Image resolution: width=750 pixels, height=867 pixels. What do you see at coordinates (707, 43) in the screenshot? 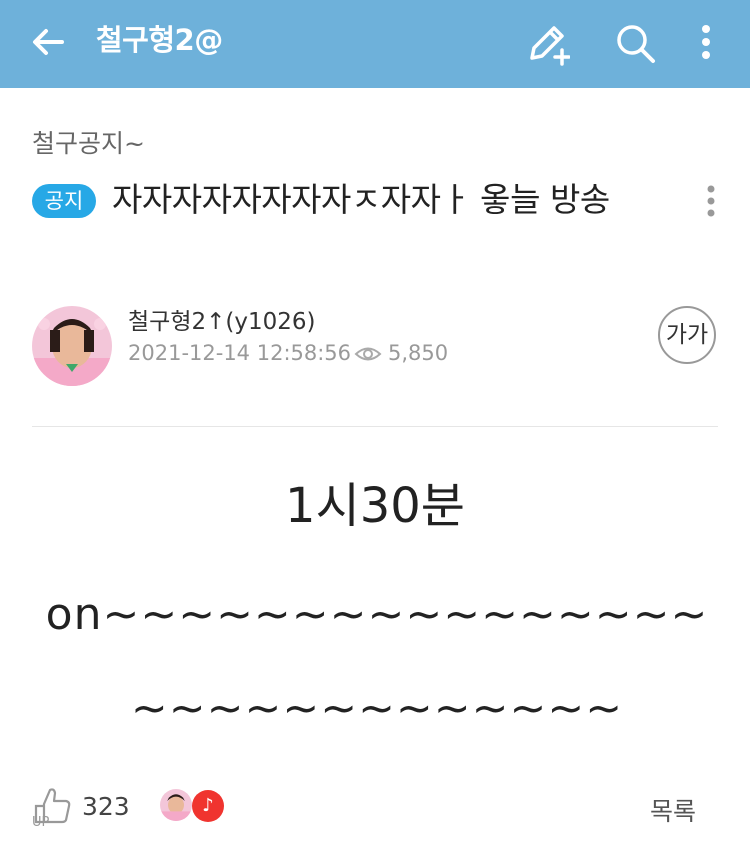
I see `more-vertical-icon` at bounding box center [707, 43].